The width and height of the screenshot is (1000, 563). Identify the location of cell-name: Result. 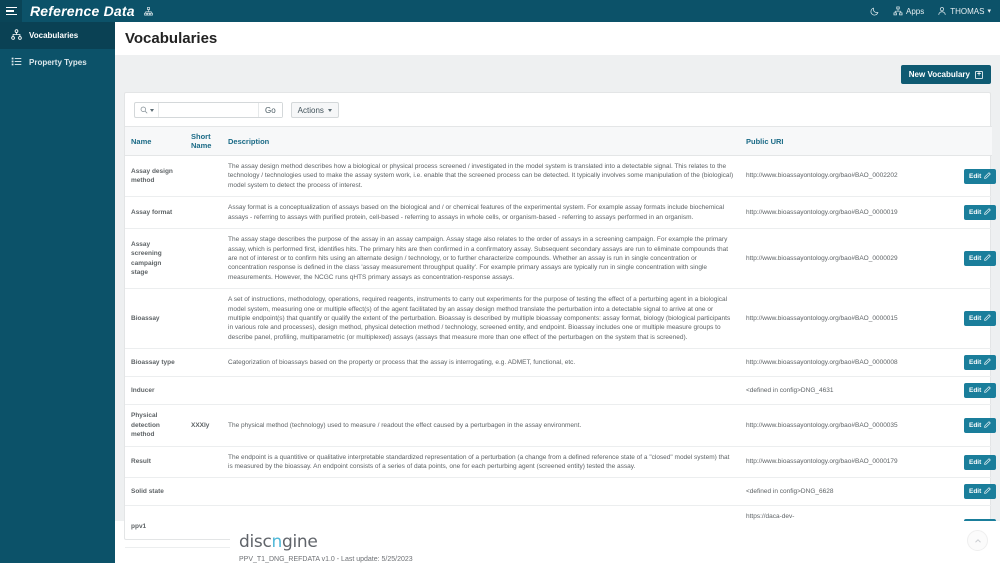
(155, 462).